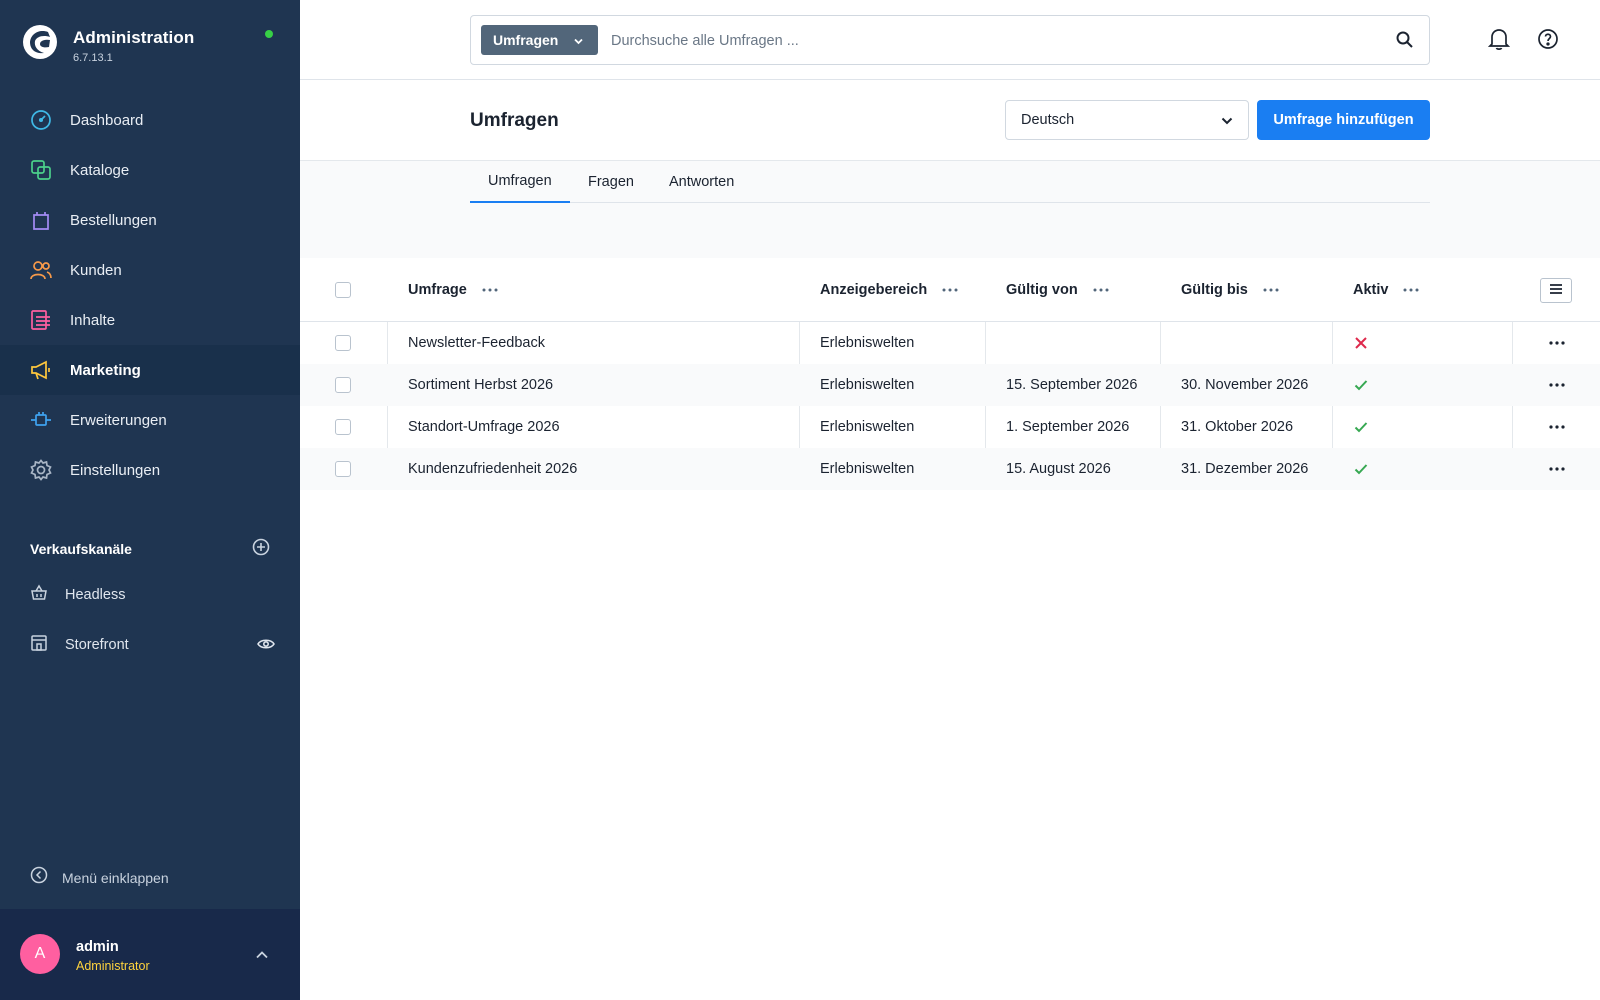  Describe the element at coordinates (1405, 42) in the screenshot. I see `search-icon` at that location.